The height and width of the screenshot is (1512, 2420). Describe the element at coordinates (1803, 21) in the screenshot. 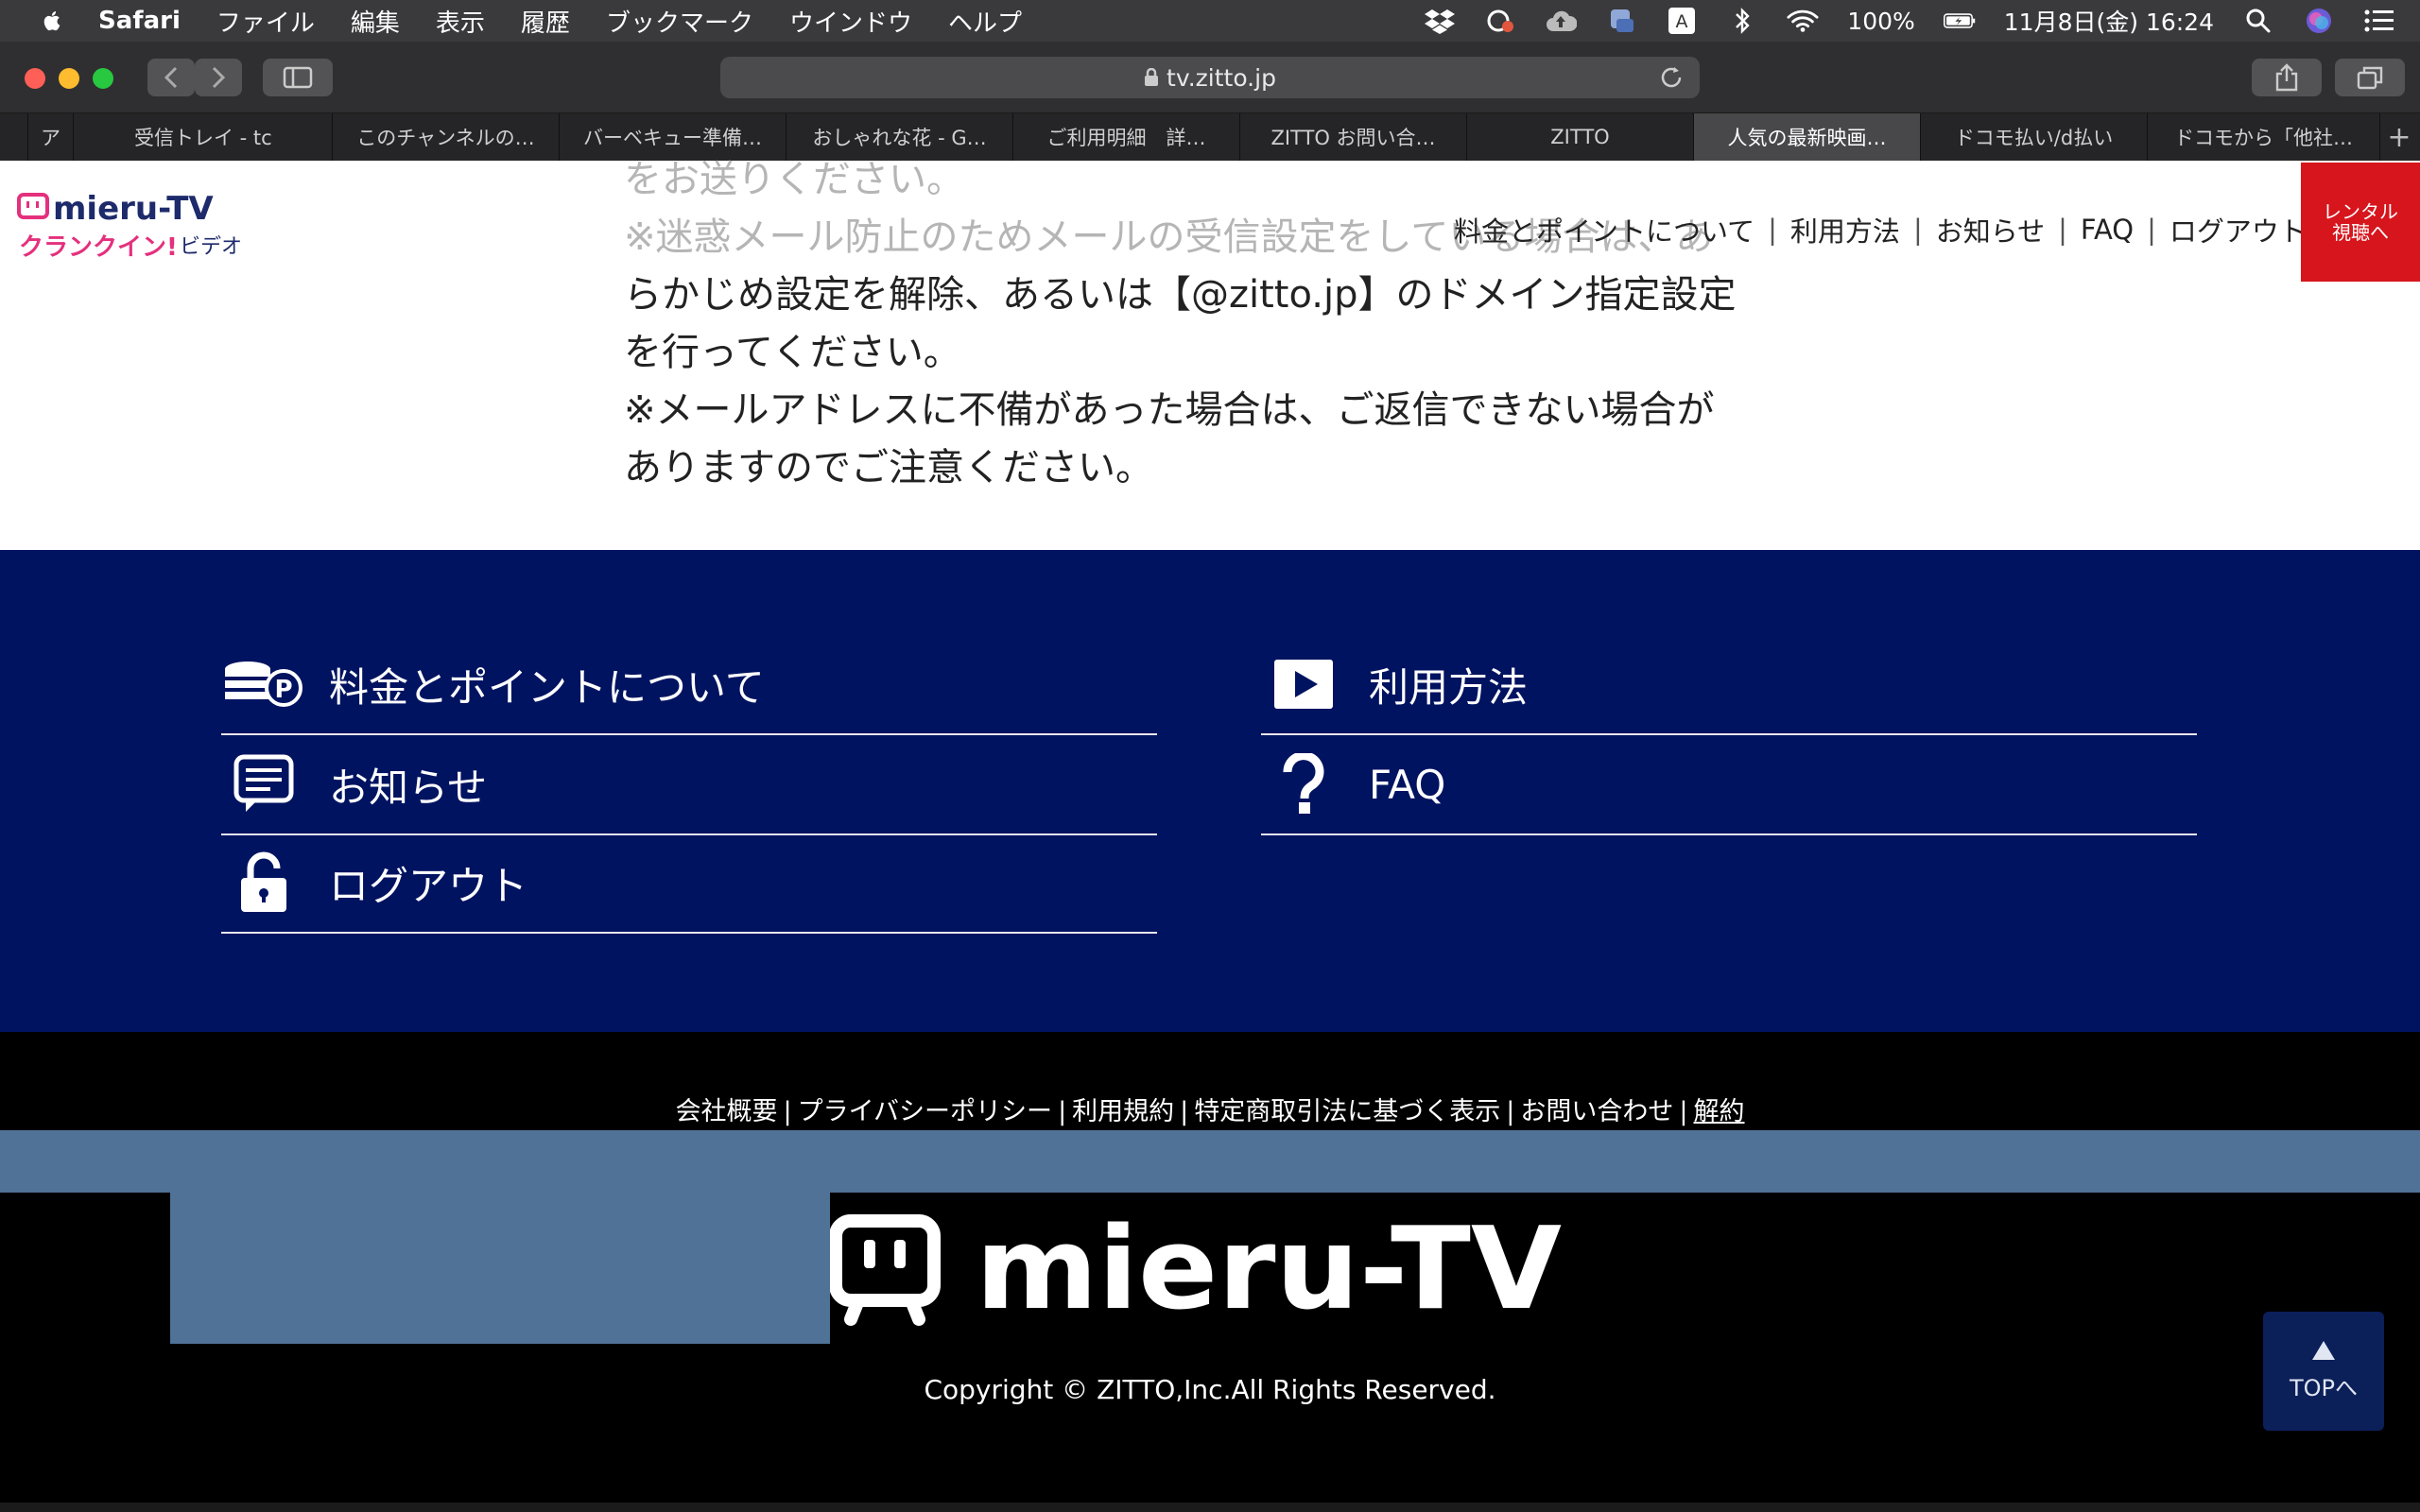

I see `wifi-icon` at that location.